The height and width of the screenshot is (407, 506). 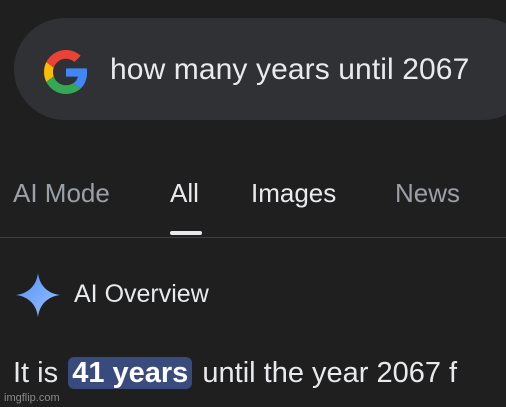 What do you see at coordinates (184, 193) in the screenshot?
I see `tab-all: All` at bounding box center [184, 193].